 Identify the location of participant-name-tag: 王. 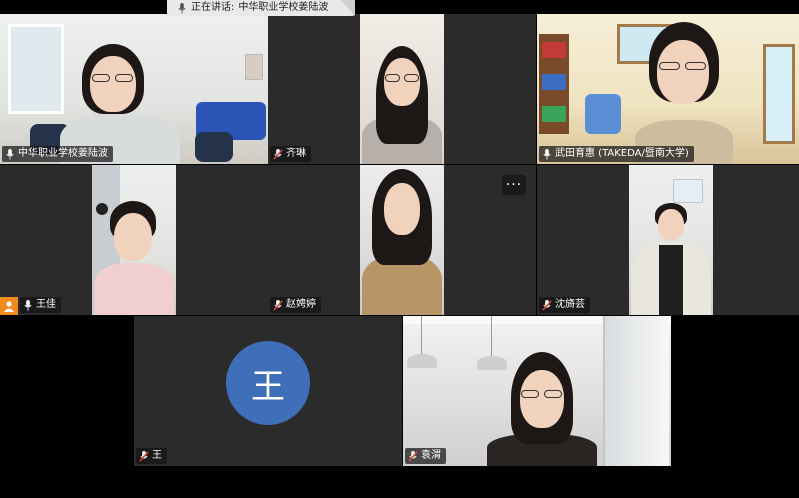
(151, 456).